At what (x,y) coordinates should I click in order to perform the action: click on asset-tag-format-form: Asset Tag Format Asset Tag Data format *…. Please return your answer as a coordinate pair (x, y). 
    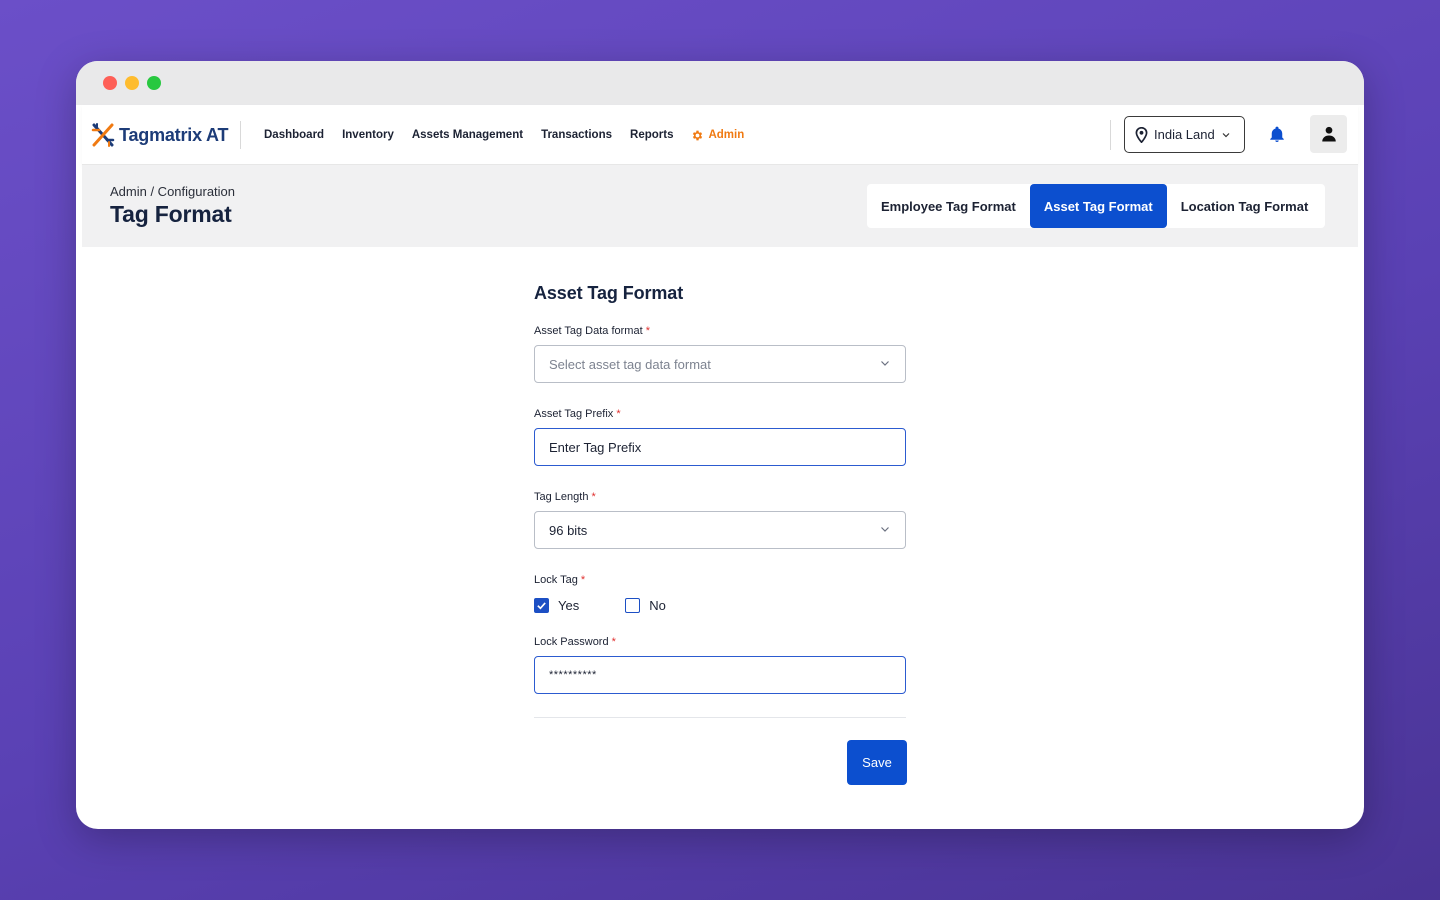
    Looking at the image, I should click on (720, 500).